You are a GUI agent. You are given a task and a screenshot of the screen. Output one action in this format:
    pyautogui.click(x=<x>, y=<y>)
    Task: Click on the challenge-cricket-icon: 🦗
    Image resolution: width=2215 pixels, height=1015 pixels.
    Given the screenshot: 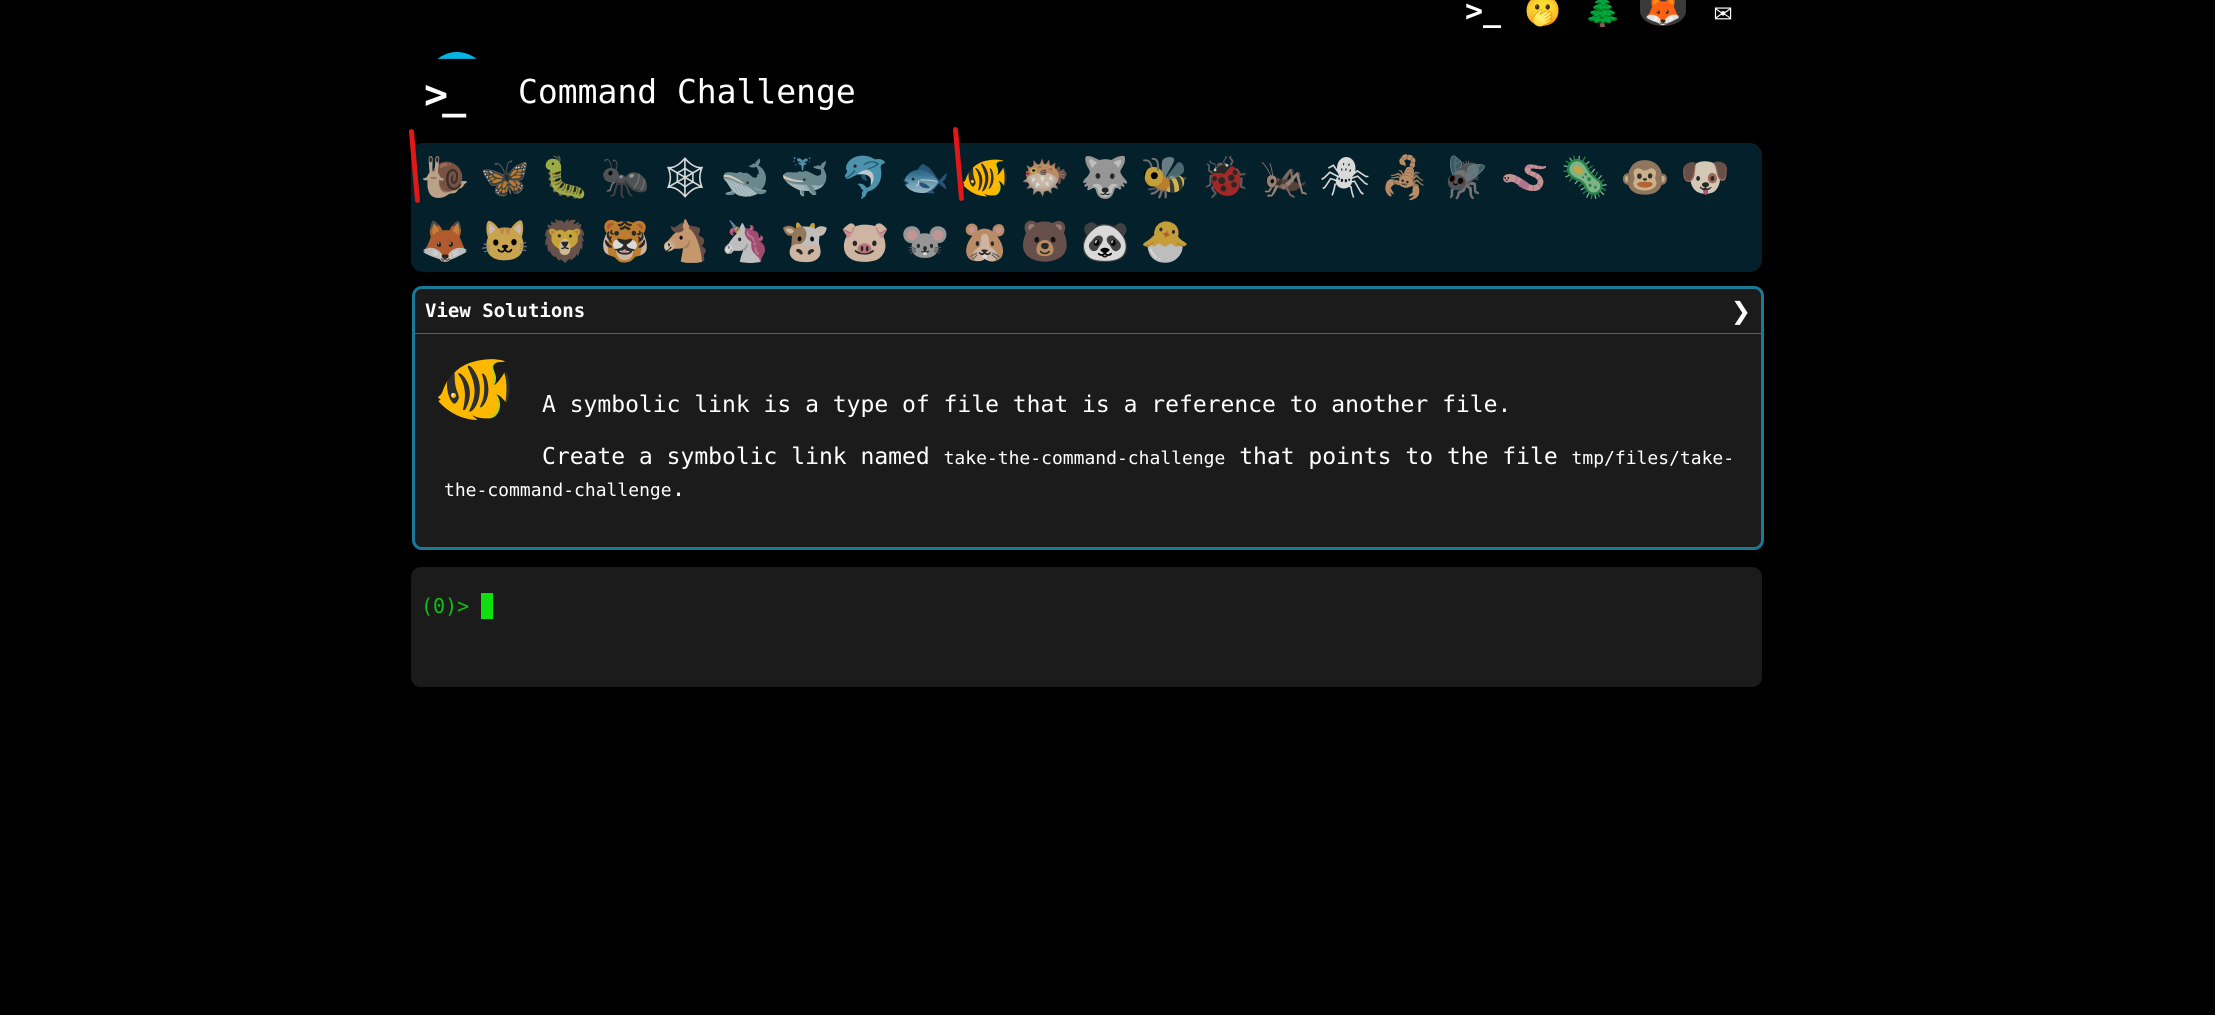 What is the action you would take?
    pyautogui.click(x=1285, y=178)
    